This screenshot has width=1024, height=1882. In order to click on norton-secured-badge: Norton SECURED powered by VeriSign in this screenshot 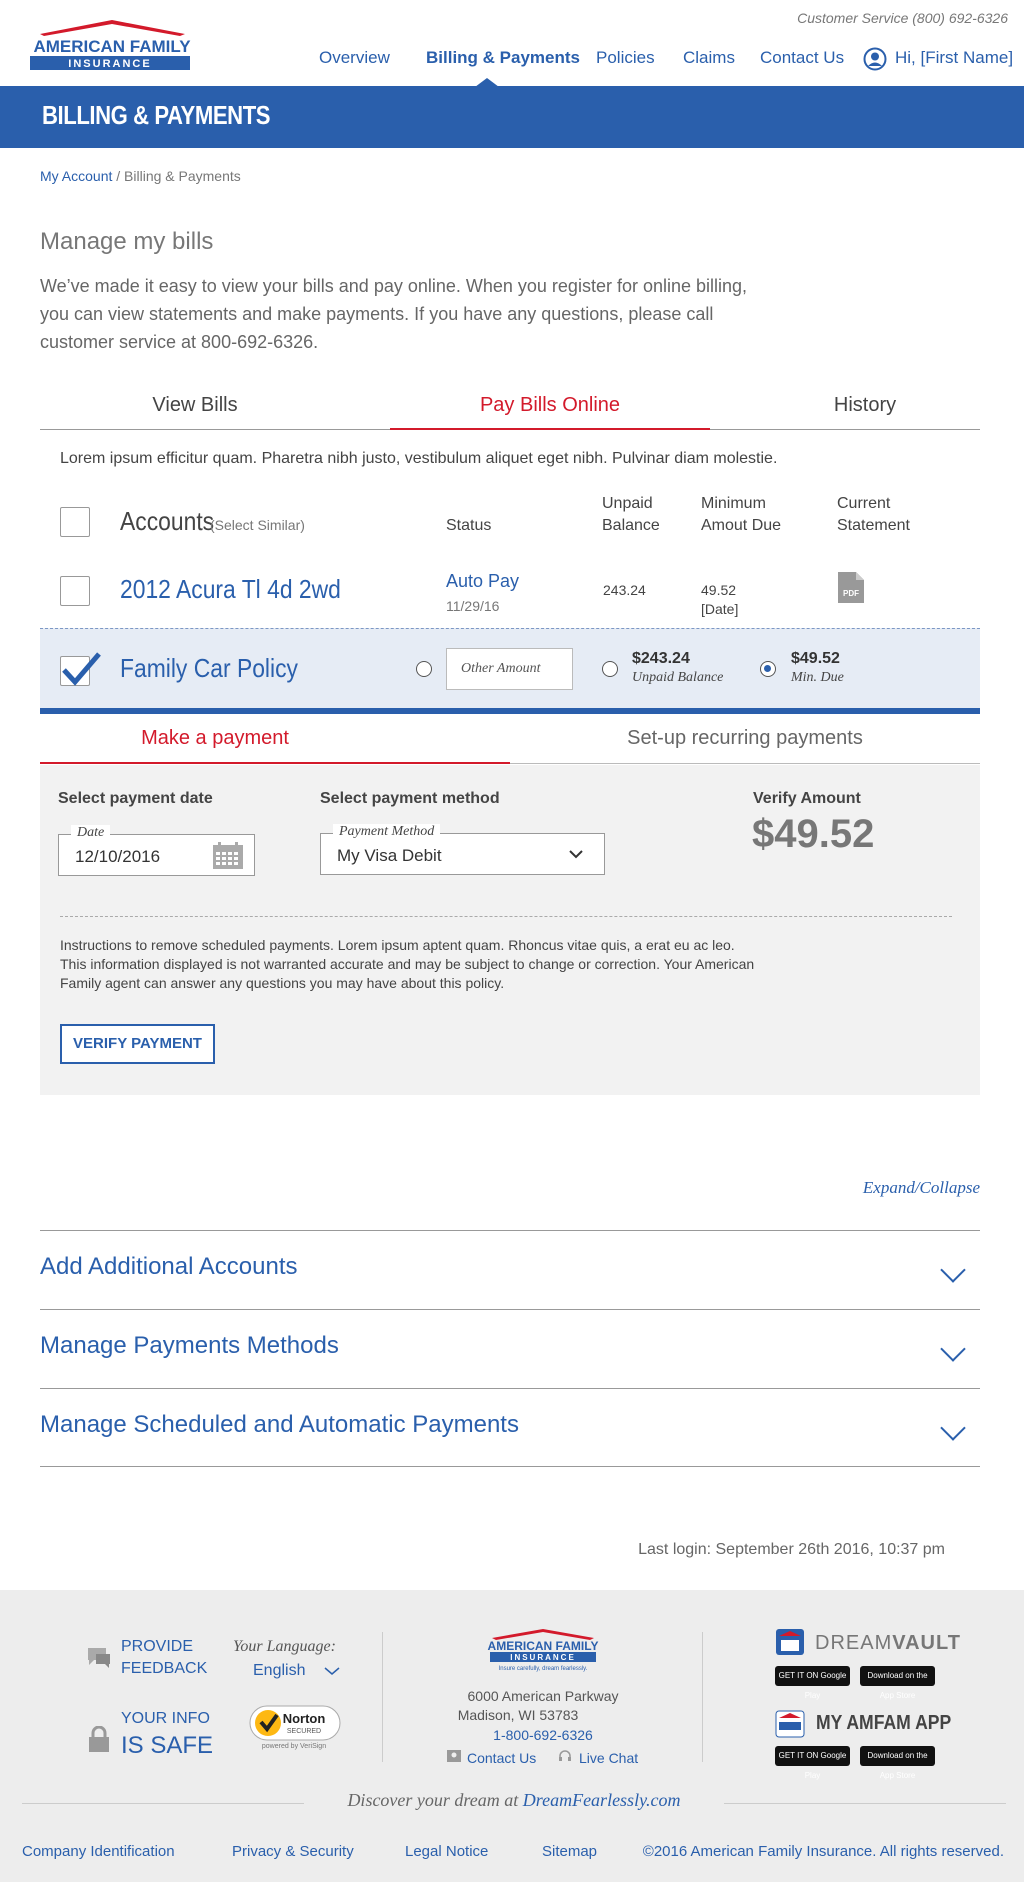, I will do `click(295, 1727)`.